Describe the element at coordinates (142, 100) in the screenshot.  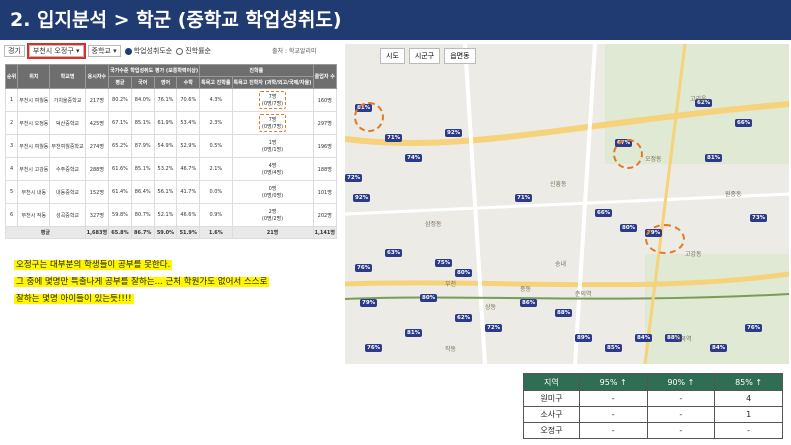
I see `table-cell: 84.0%` at that location.